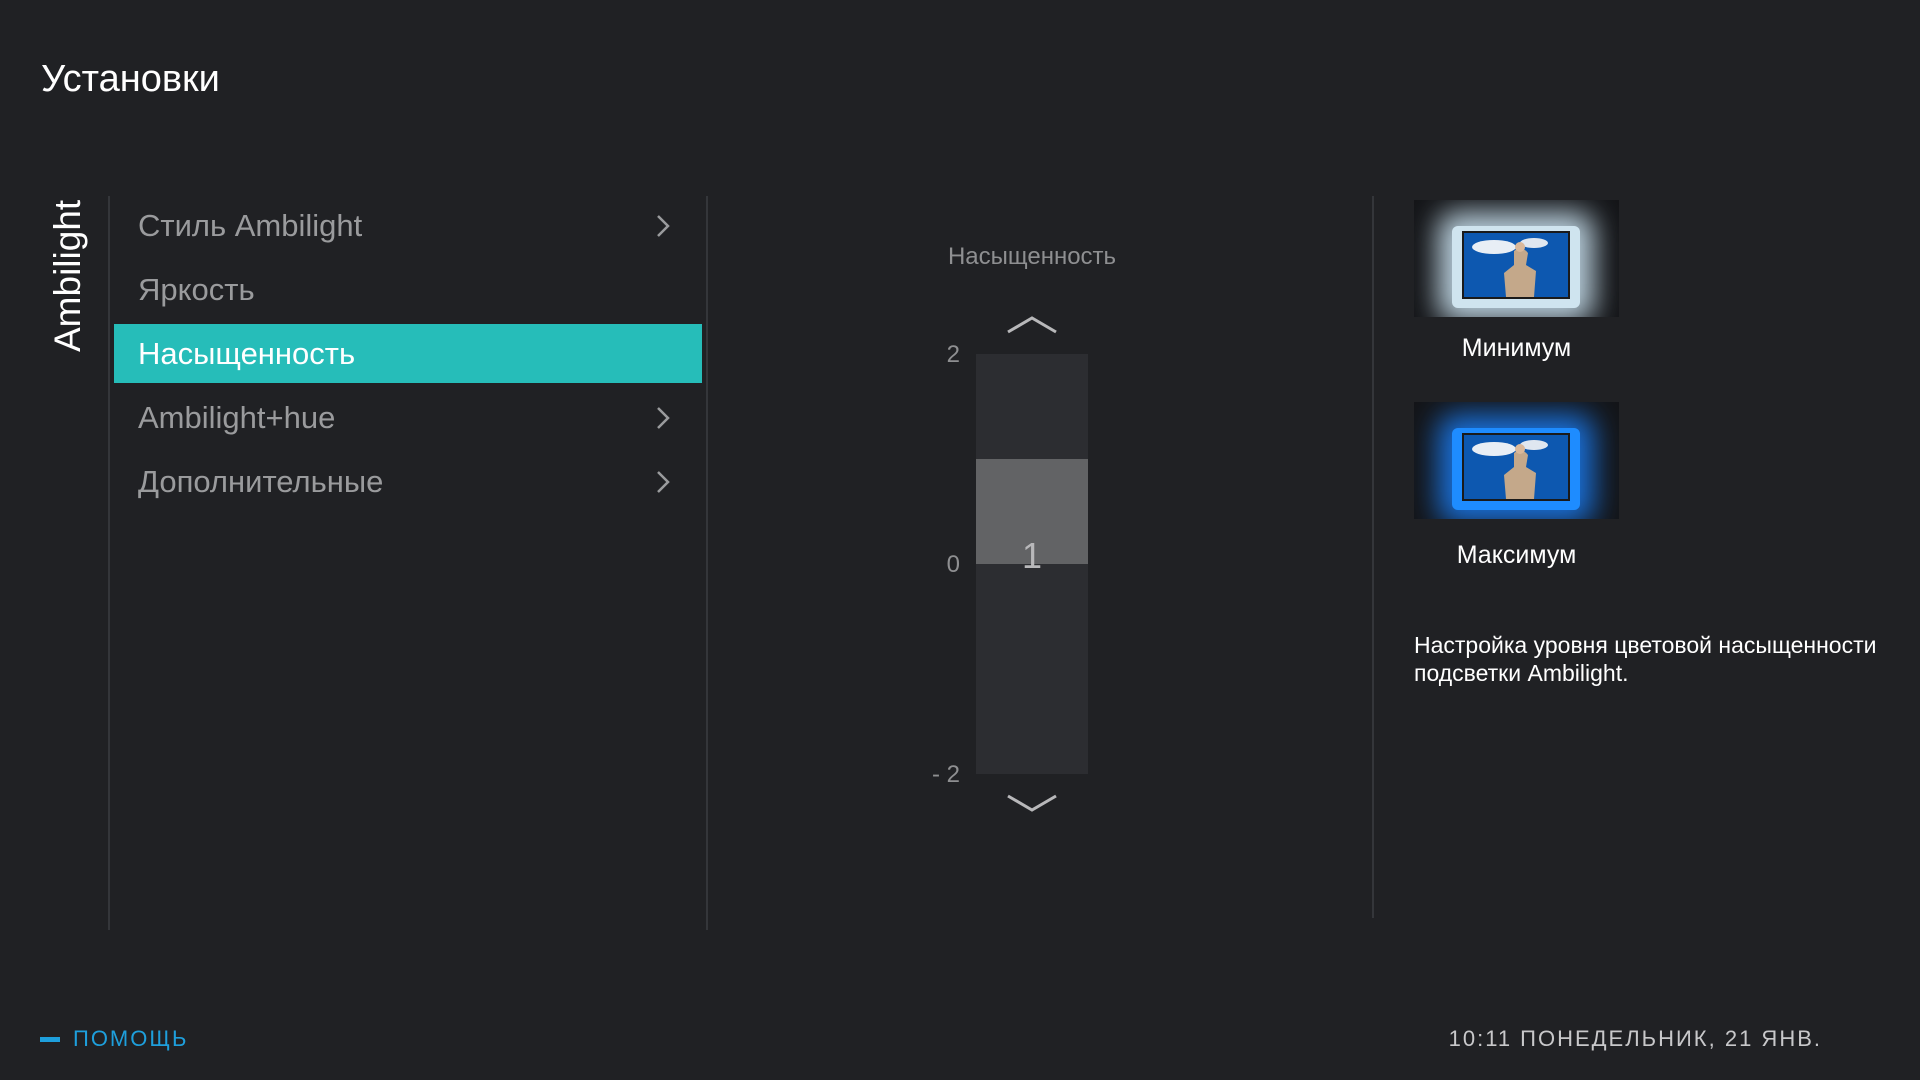 This screenshot has height=1080, width=1920. Describe the element at coordinates (250, 225) in the screenshot. I see `menu-item-label: Стиль Ambilight` at that location.